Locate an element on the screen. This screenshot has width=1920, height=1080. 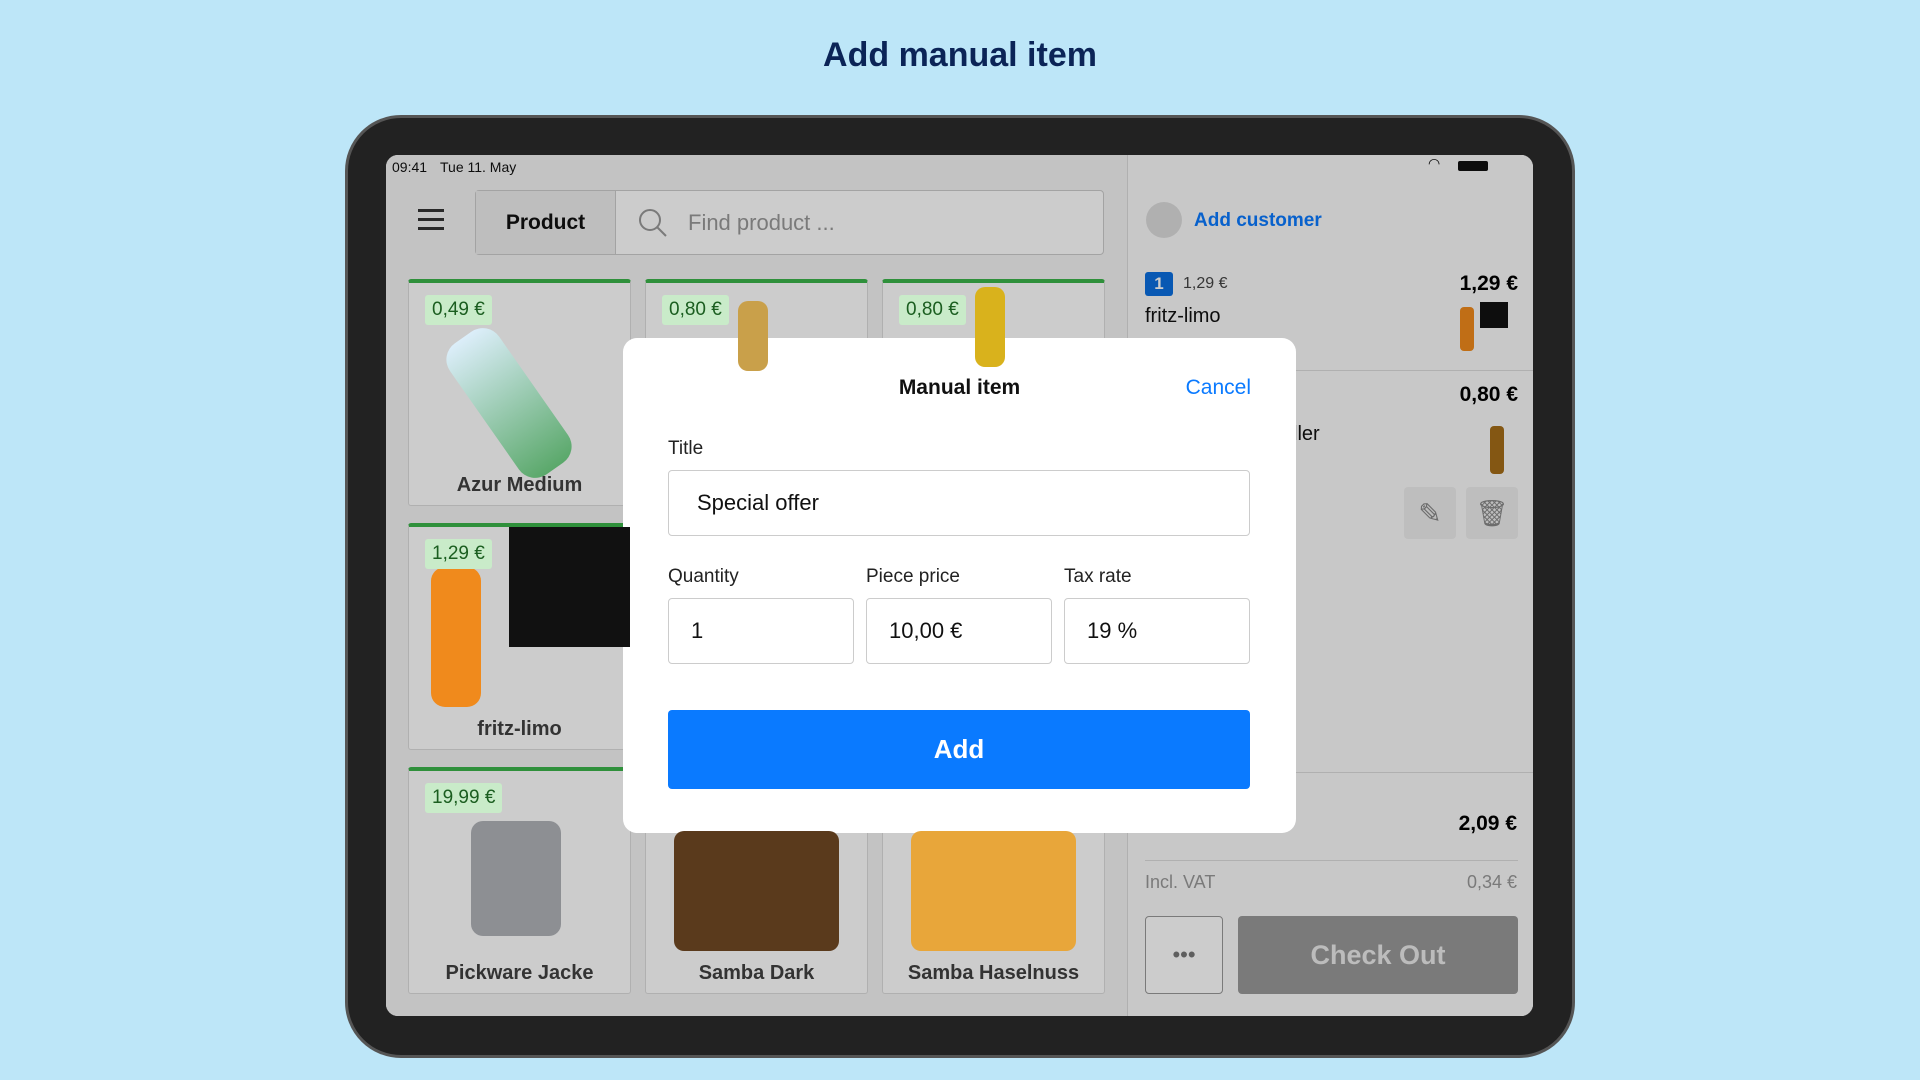
price-tag: 0,49 € is located at coordinates (458, 310).